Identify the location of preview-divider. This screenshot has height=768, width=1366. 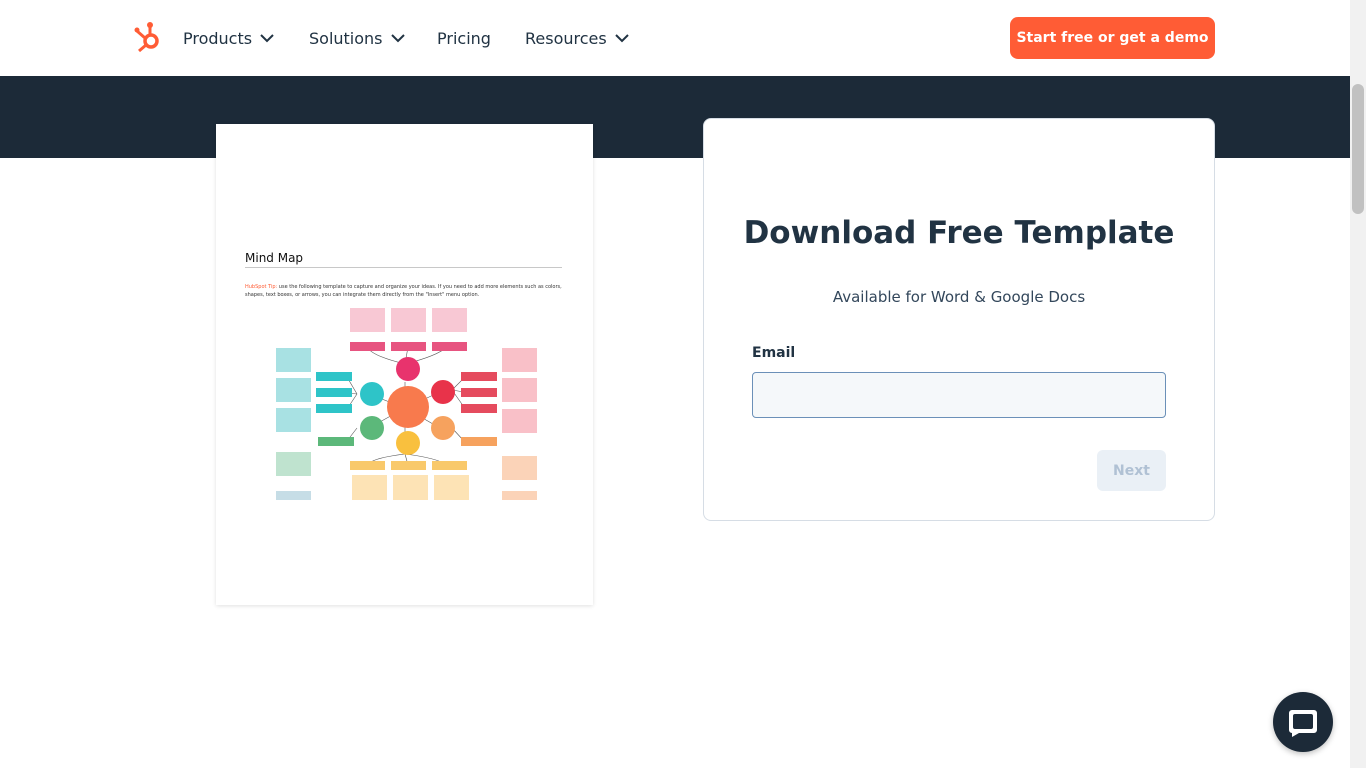
(403, 267).